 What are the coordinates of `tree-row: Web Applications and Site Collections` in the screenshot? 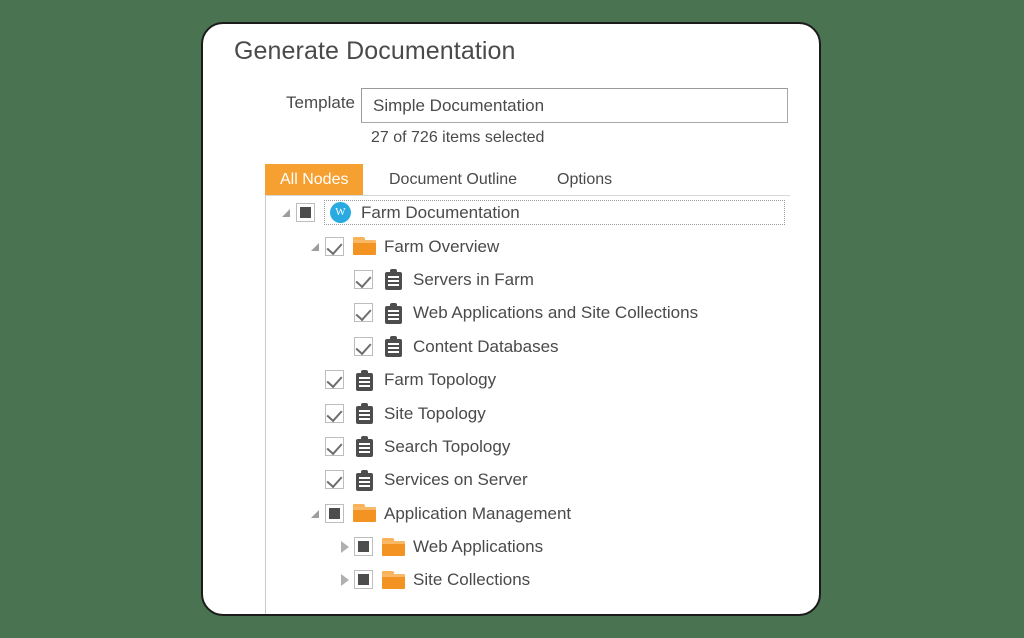 It's located at (528, 312).